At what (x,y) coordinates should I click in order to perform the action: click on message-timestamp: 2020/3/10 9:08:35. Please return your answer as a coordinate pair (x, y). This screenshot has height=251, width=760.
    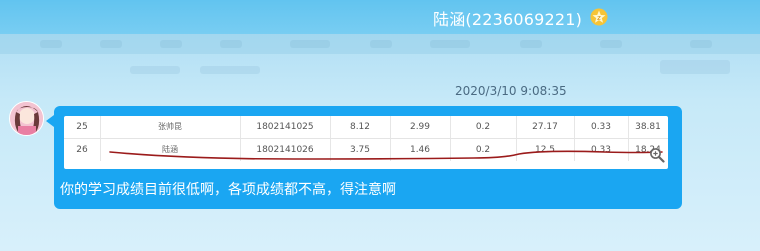
    Looking at the image, I should click on (511, 91).